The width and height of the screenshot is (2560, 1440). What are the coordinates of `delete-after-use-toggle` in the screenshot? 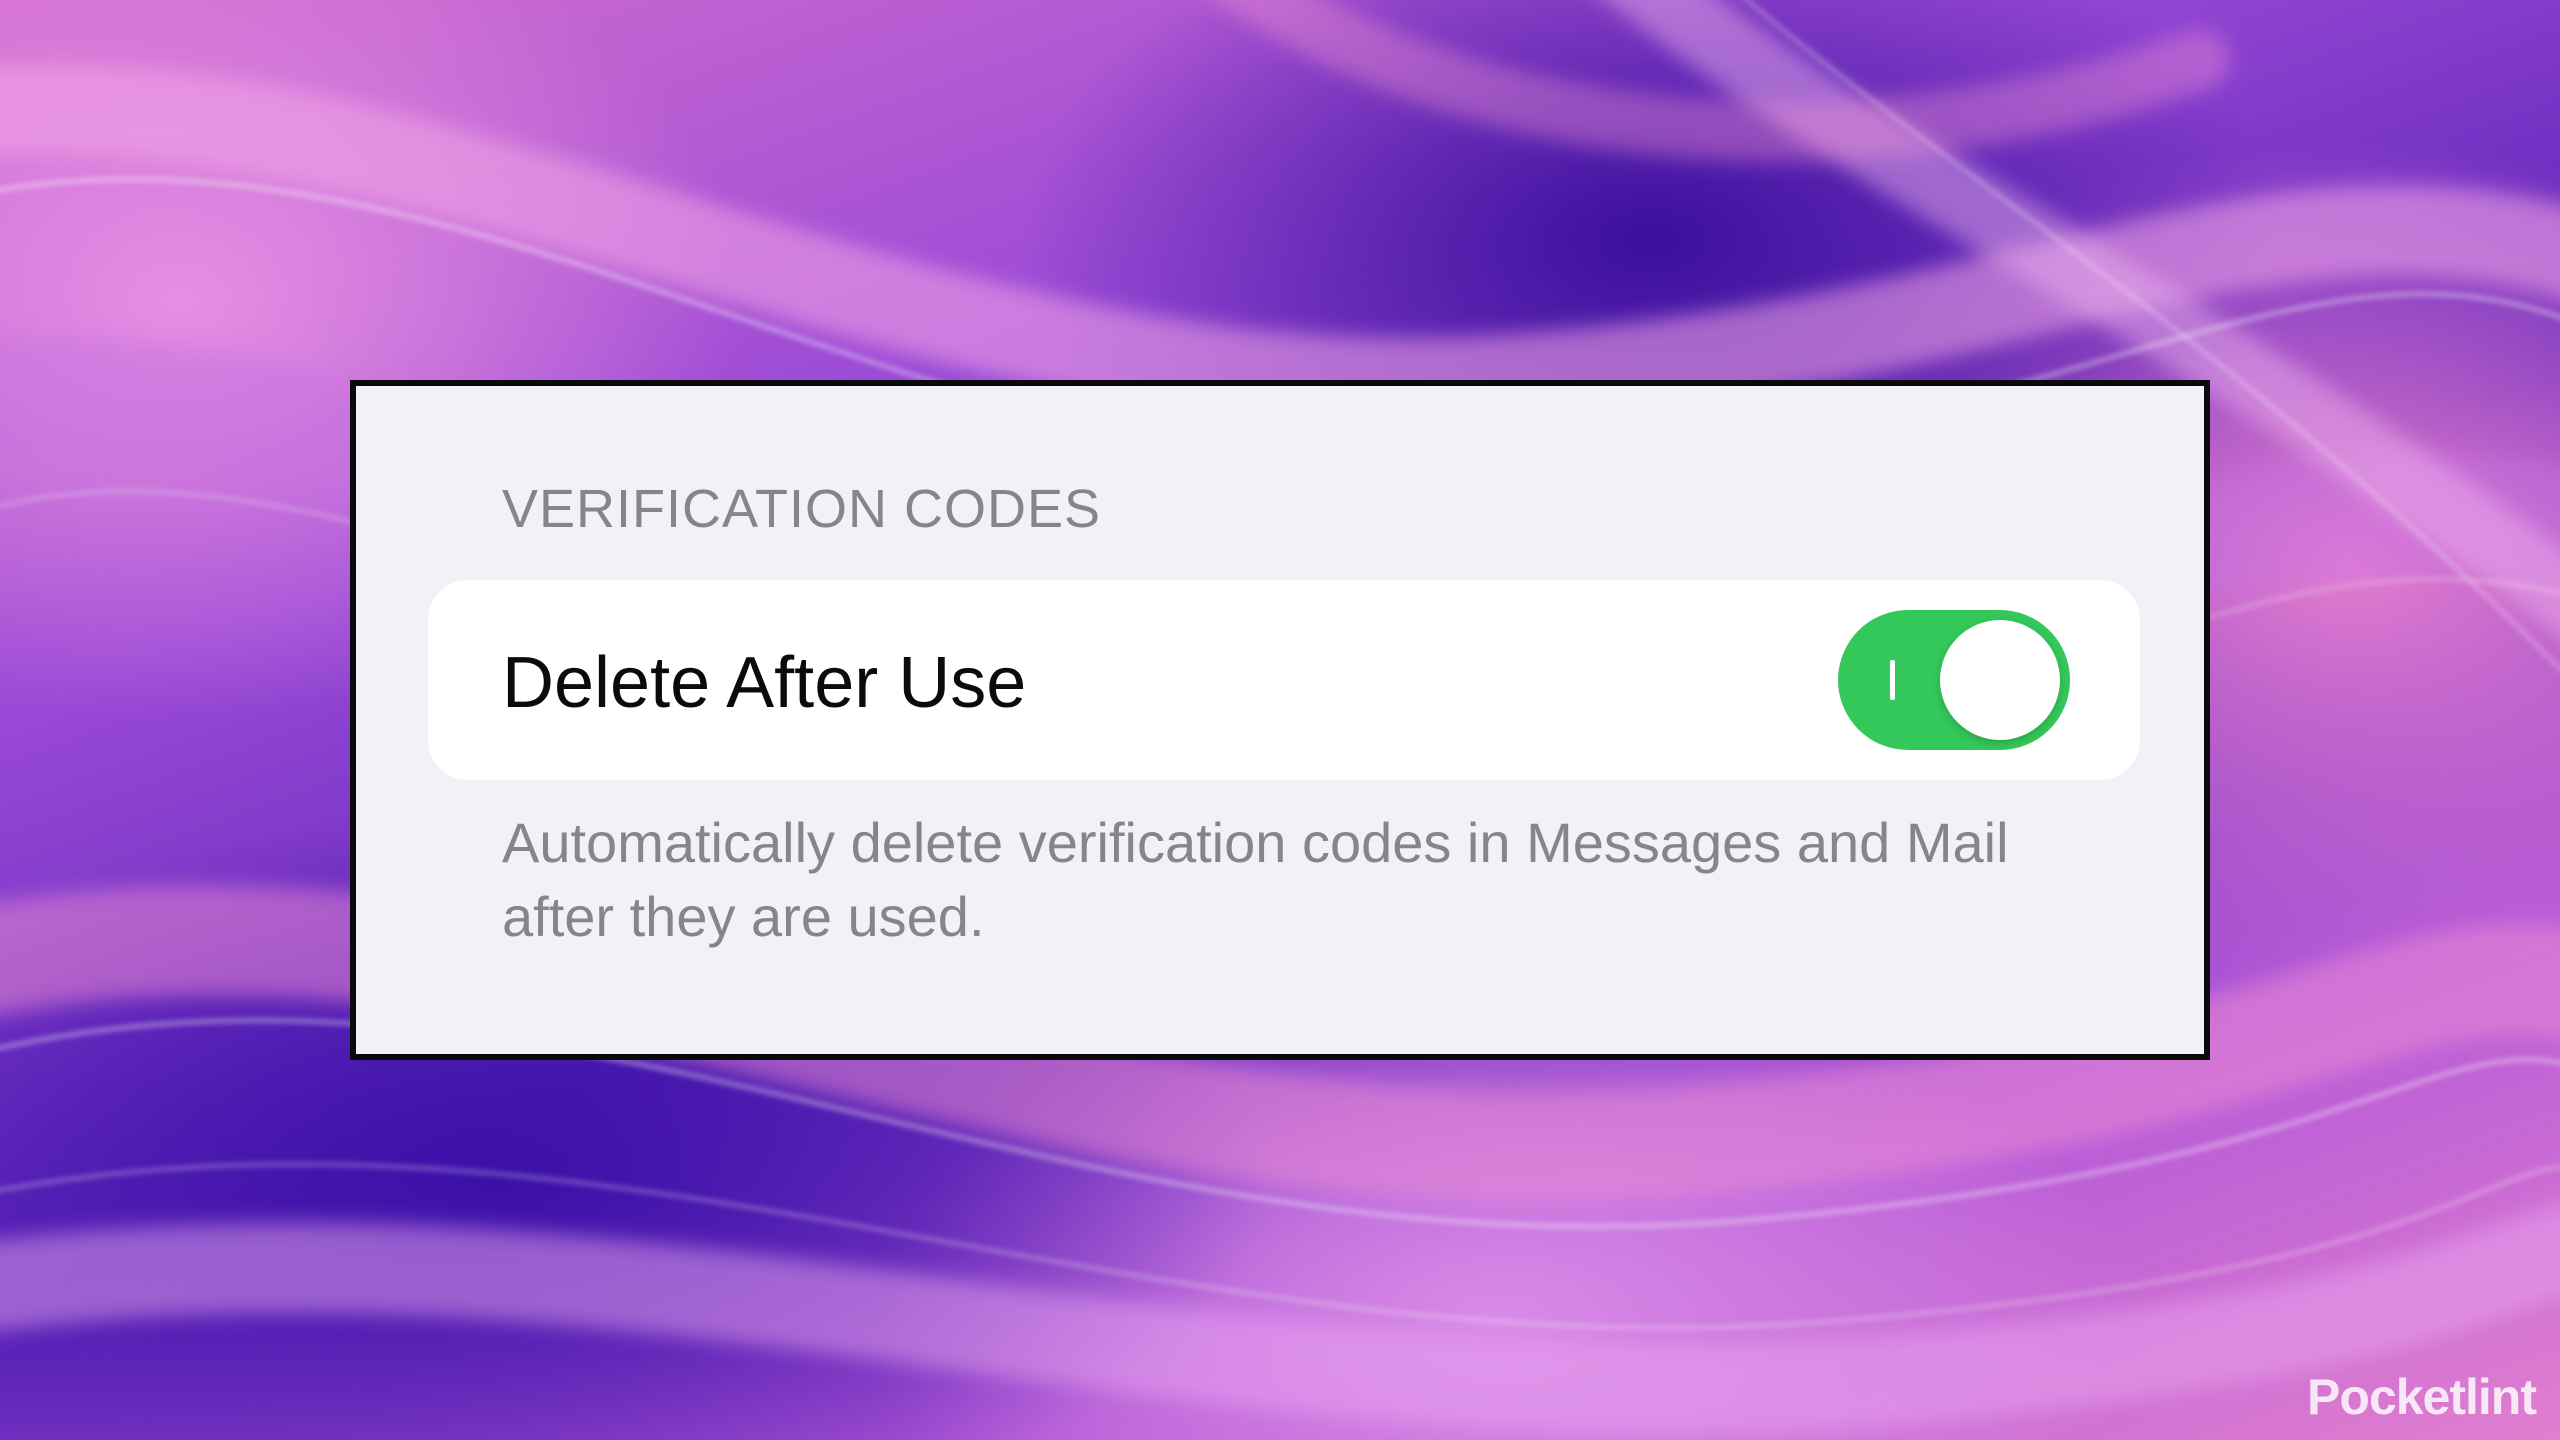 It's located at (1954, 680).